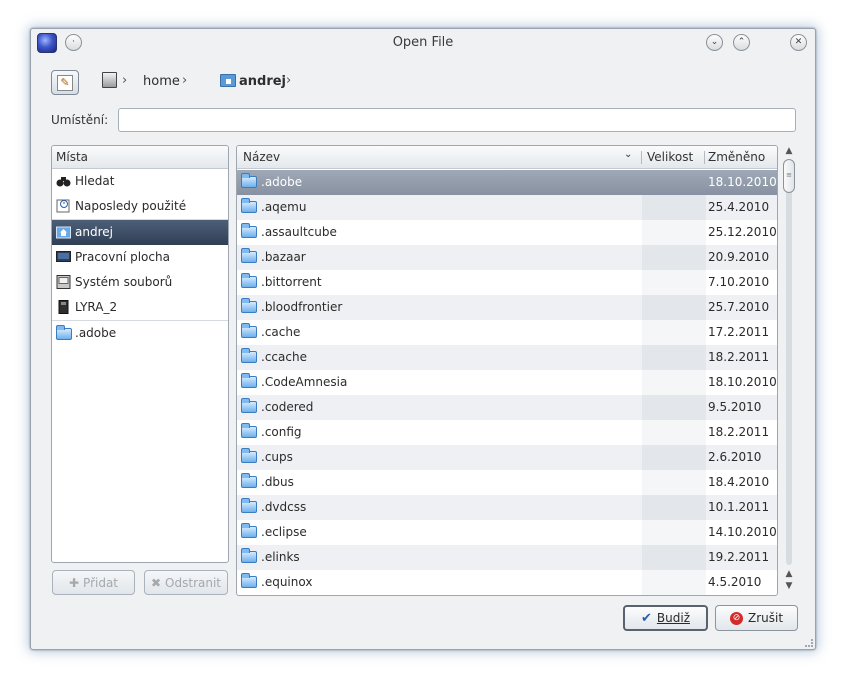  I want to click on desktop-icon, so click(63, 256).